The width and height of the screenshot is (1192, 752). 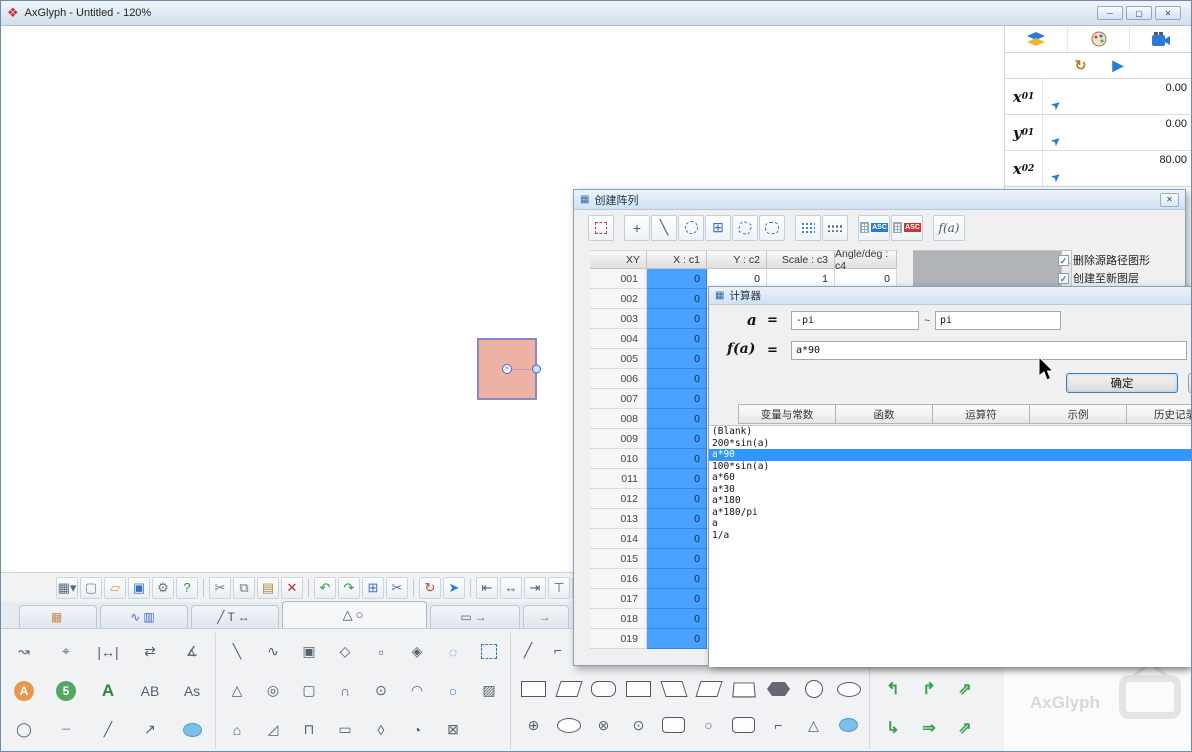 What do you see at coordinates (1078, 414) in the screenshot?
I see `tab-examples: 示例` at bounding box center [1078, 414].